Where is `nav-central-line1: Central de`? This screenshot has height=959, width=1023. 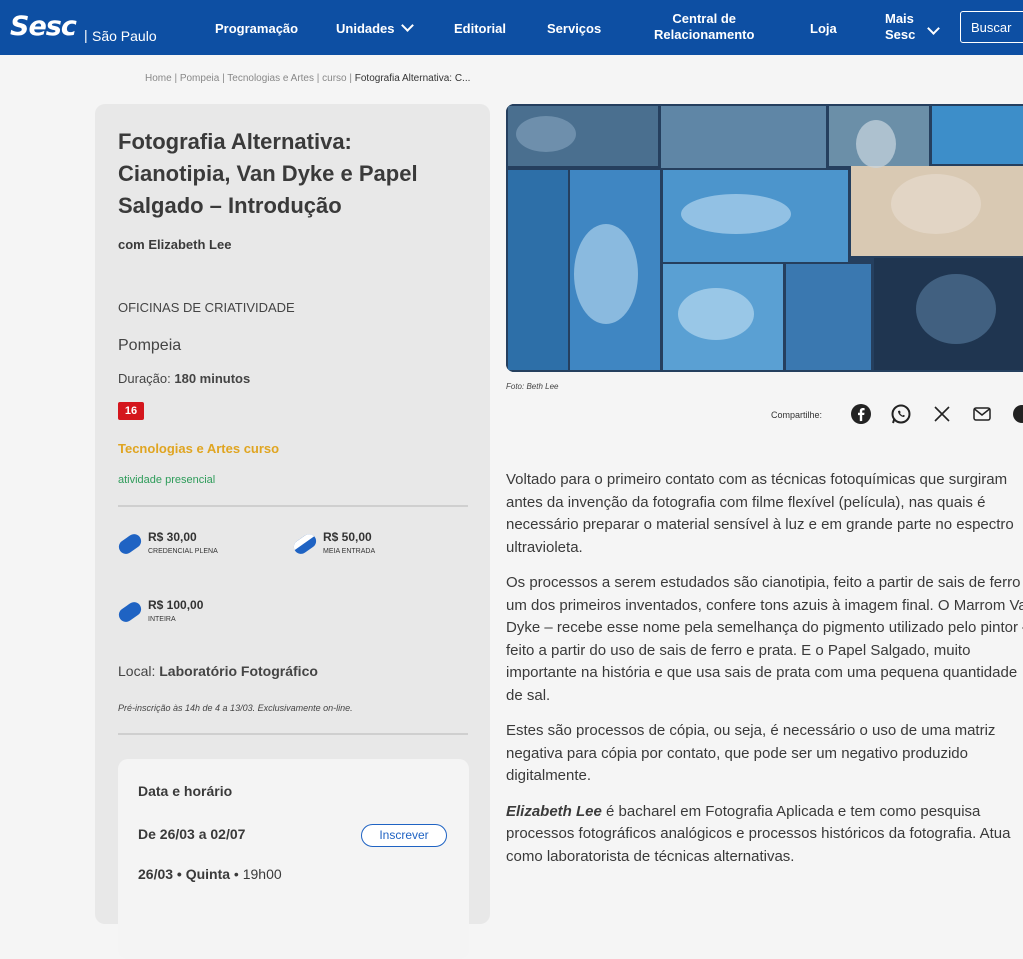
nav-central-line1: Central de is located at coordinates (704, 18).